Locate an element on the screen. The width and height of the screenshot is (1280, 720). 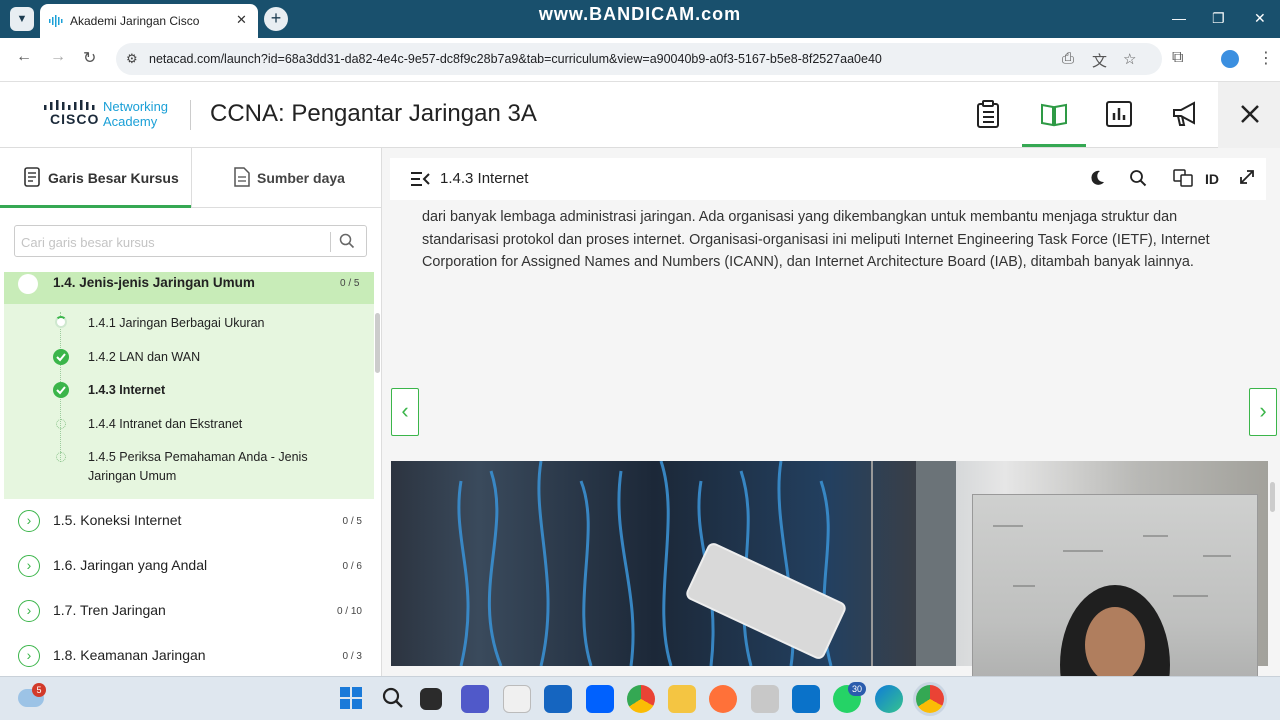
module-header-1-4: 1.4. Jenis-jenis Jaringan Umum 0 / 5 is located at coordinates (189, 288).